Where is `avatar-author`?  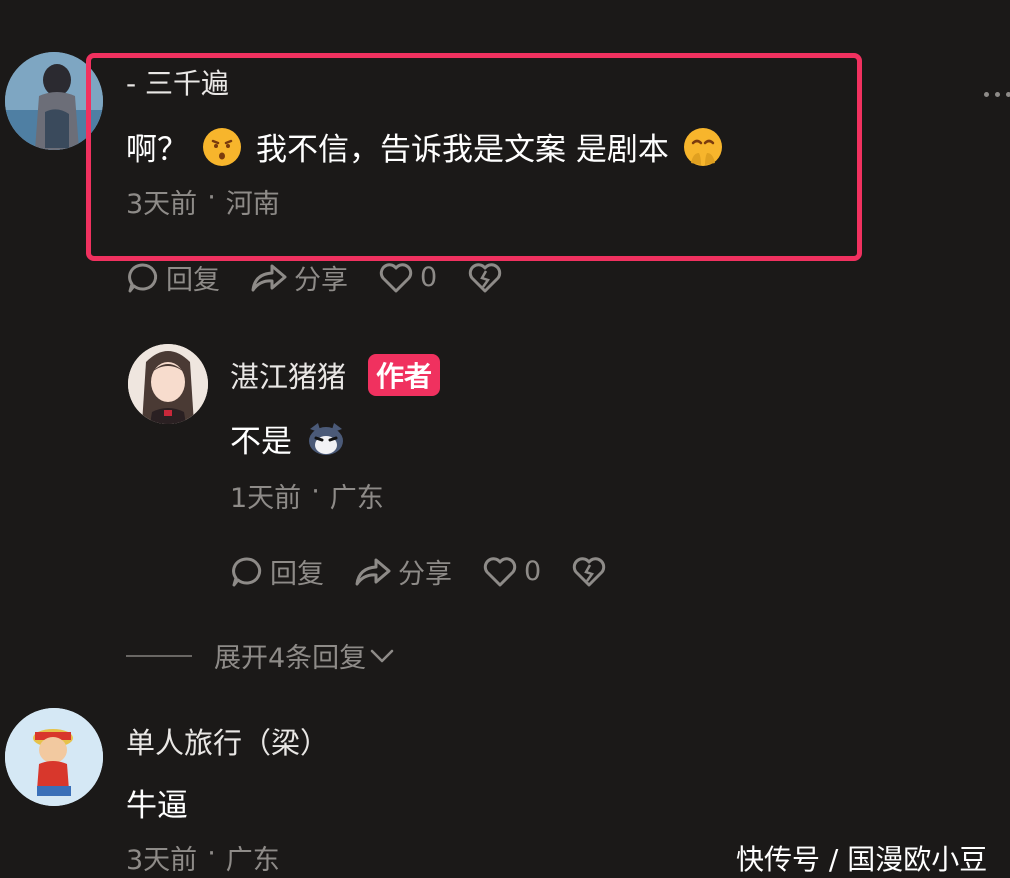 avatar-author is located at coordinates (168, 384).